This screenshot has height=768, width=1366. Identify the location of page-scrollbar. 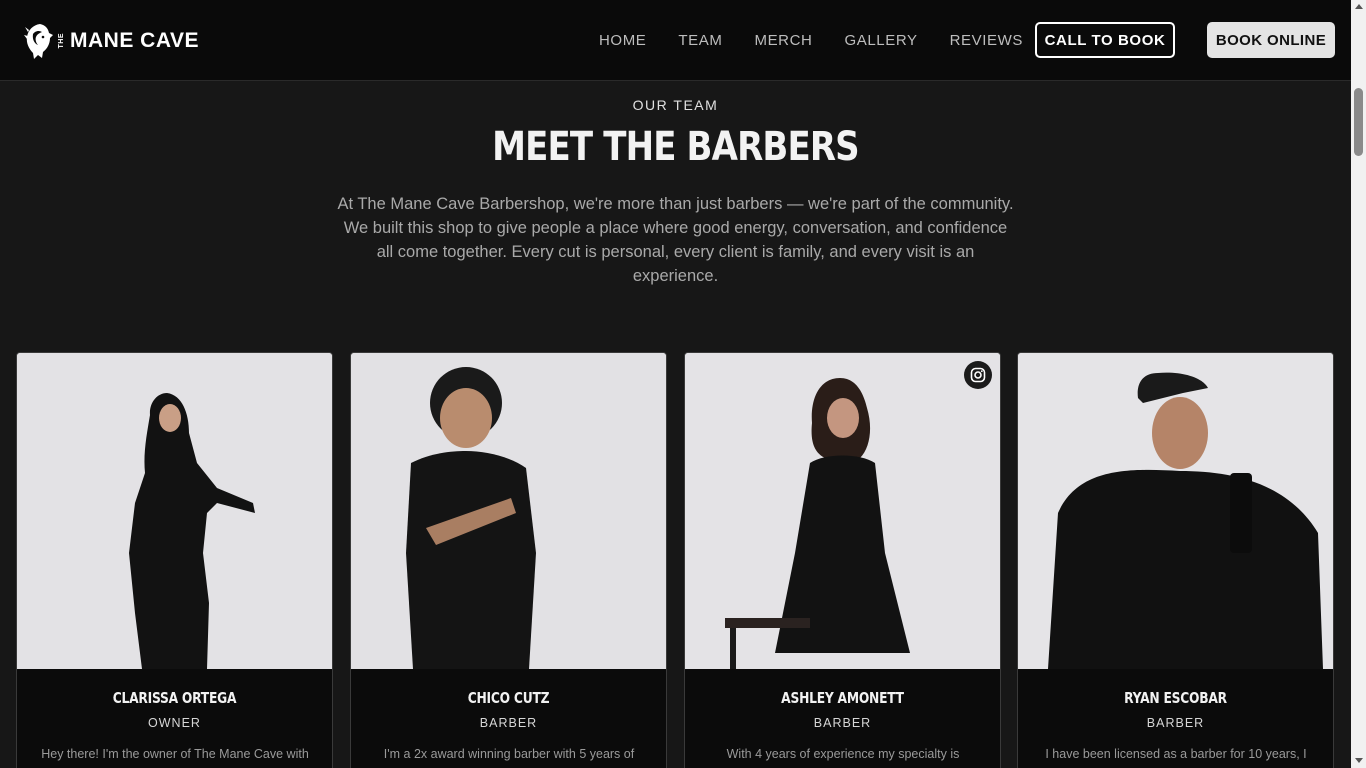
(1358, 384).